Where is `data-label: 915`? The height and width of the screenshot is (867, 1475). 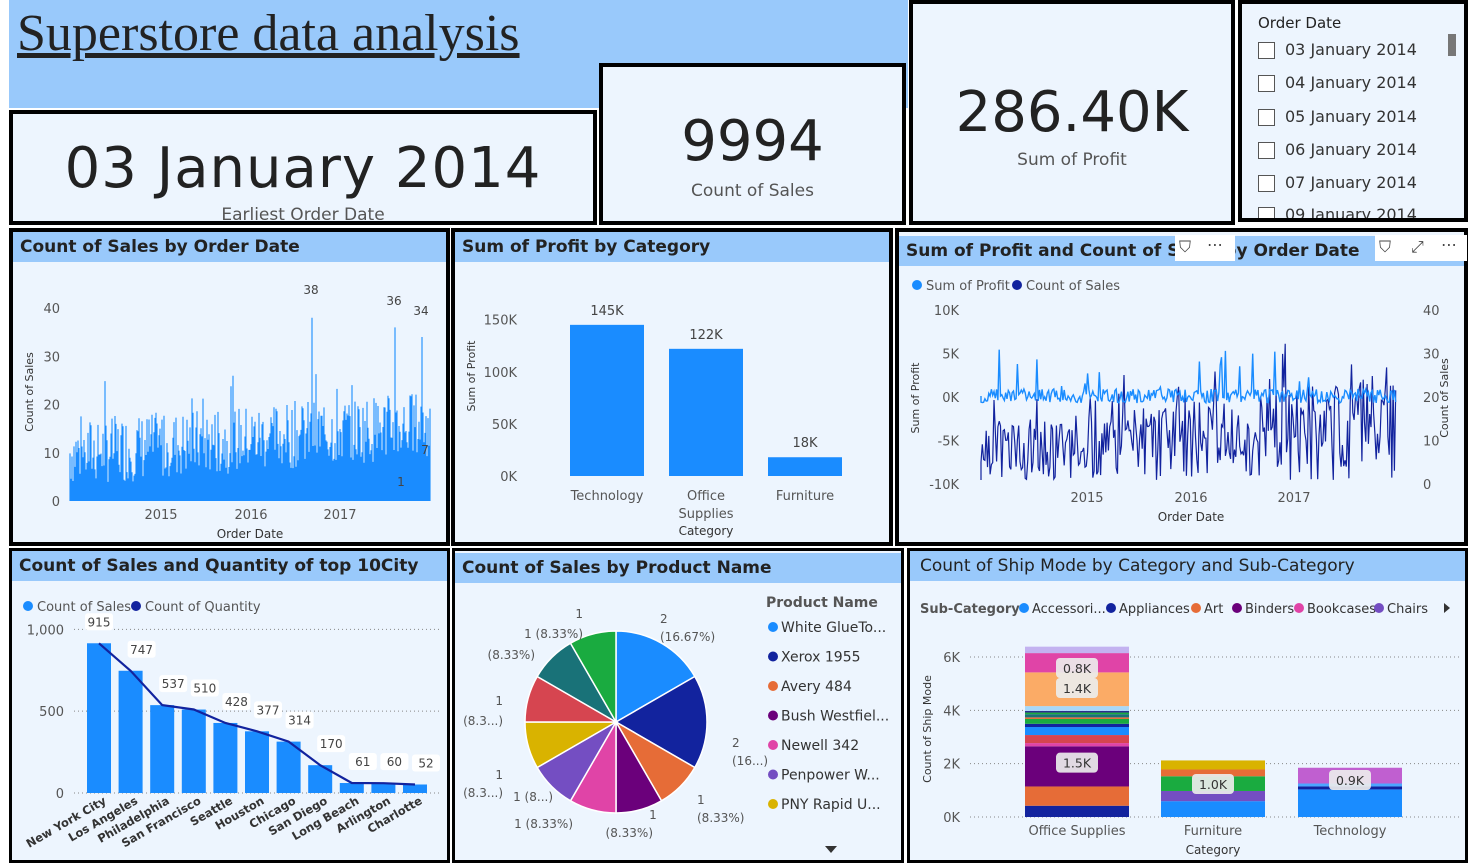 data-label: 915 is located at coordinates (99, 622).